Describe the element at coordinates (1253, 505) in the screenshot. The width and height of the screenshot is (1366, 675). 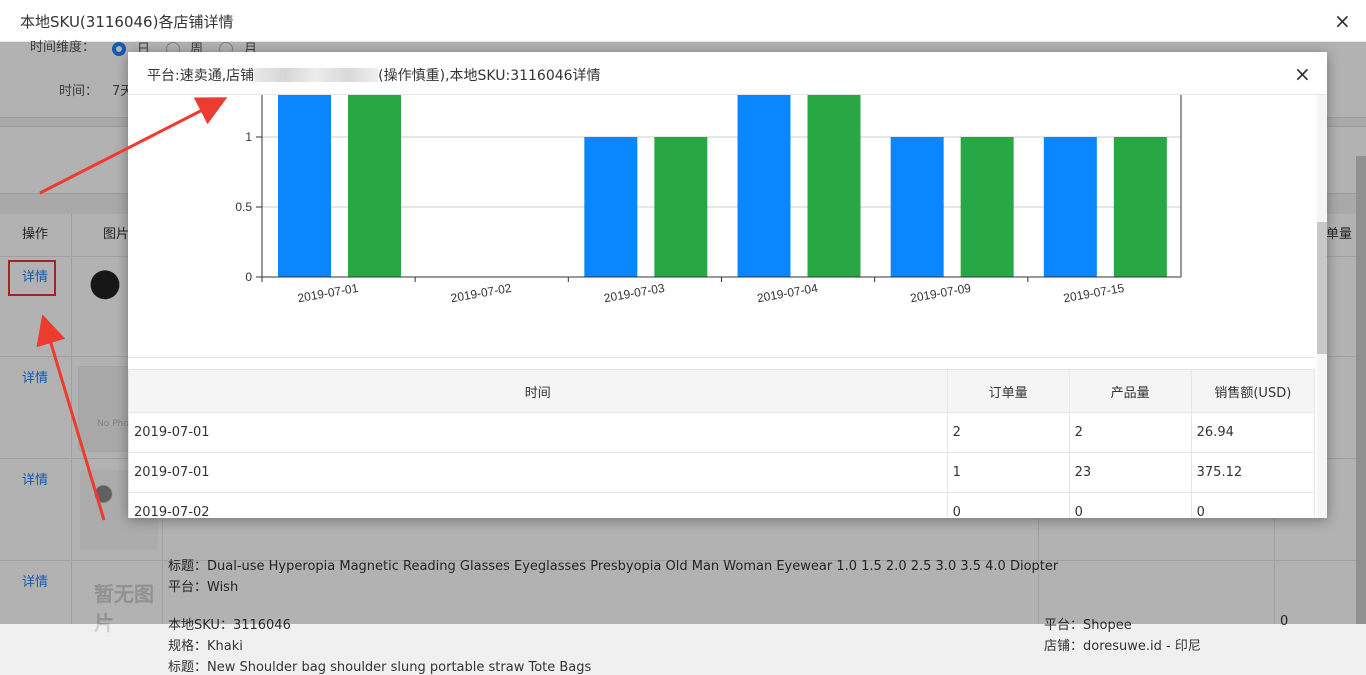
I see `cell-sales: 0` at that location.